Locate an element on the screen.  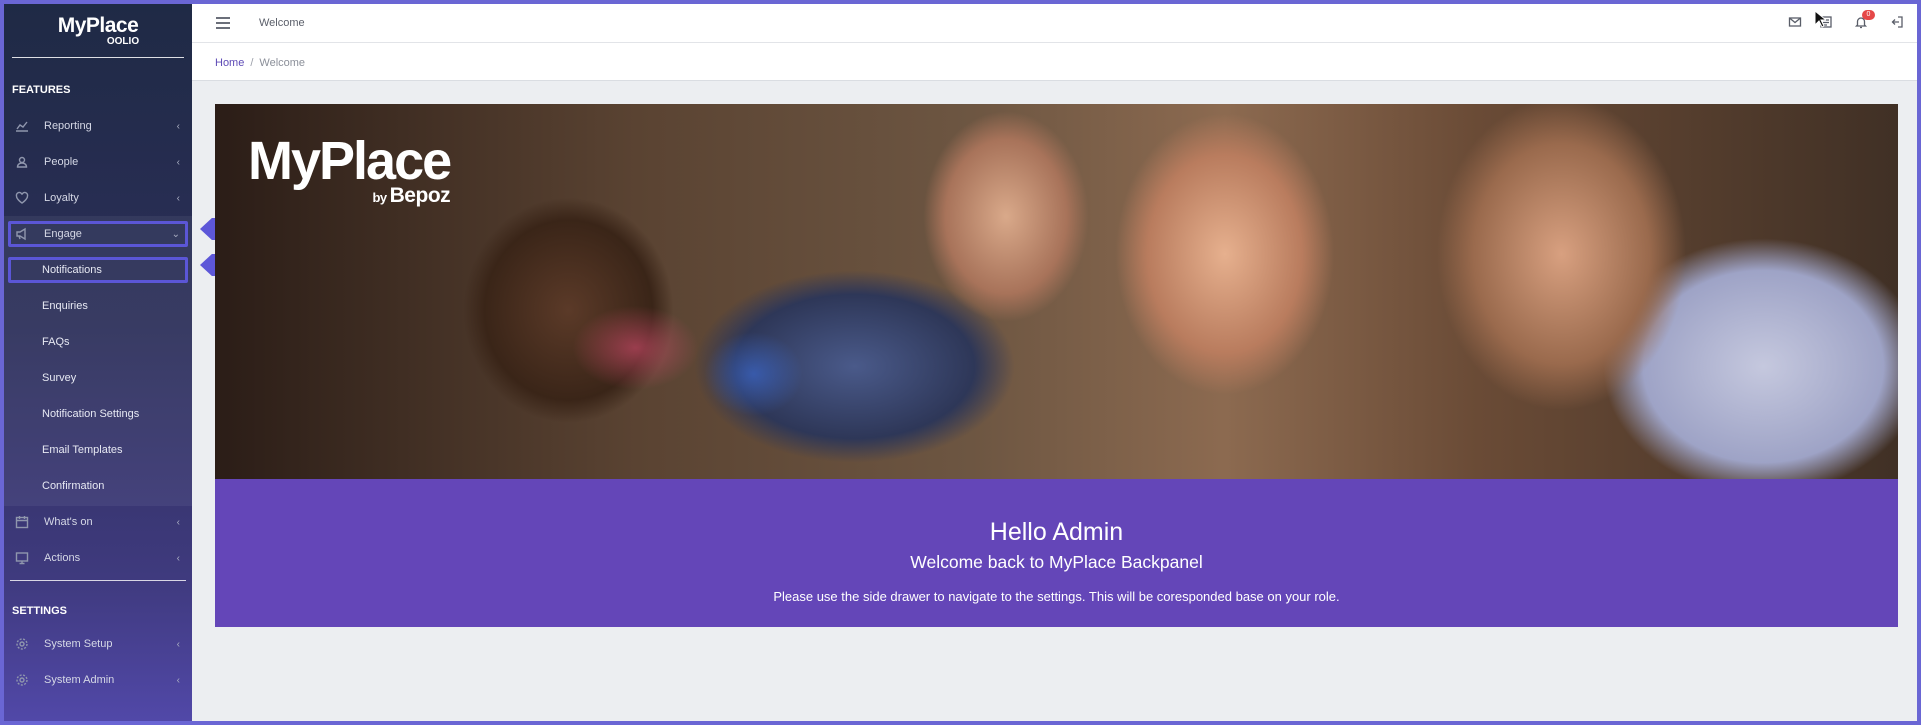
submenu-item-survey: Survey is located at coordinates (98, 378).